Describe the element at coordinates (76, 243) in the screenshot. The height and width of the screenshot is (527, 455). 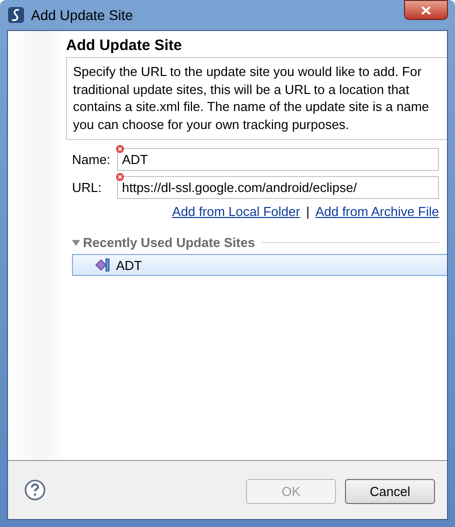
I see `expand-icon` at that location.